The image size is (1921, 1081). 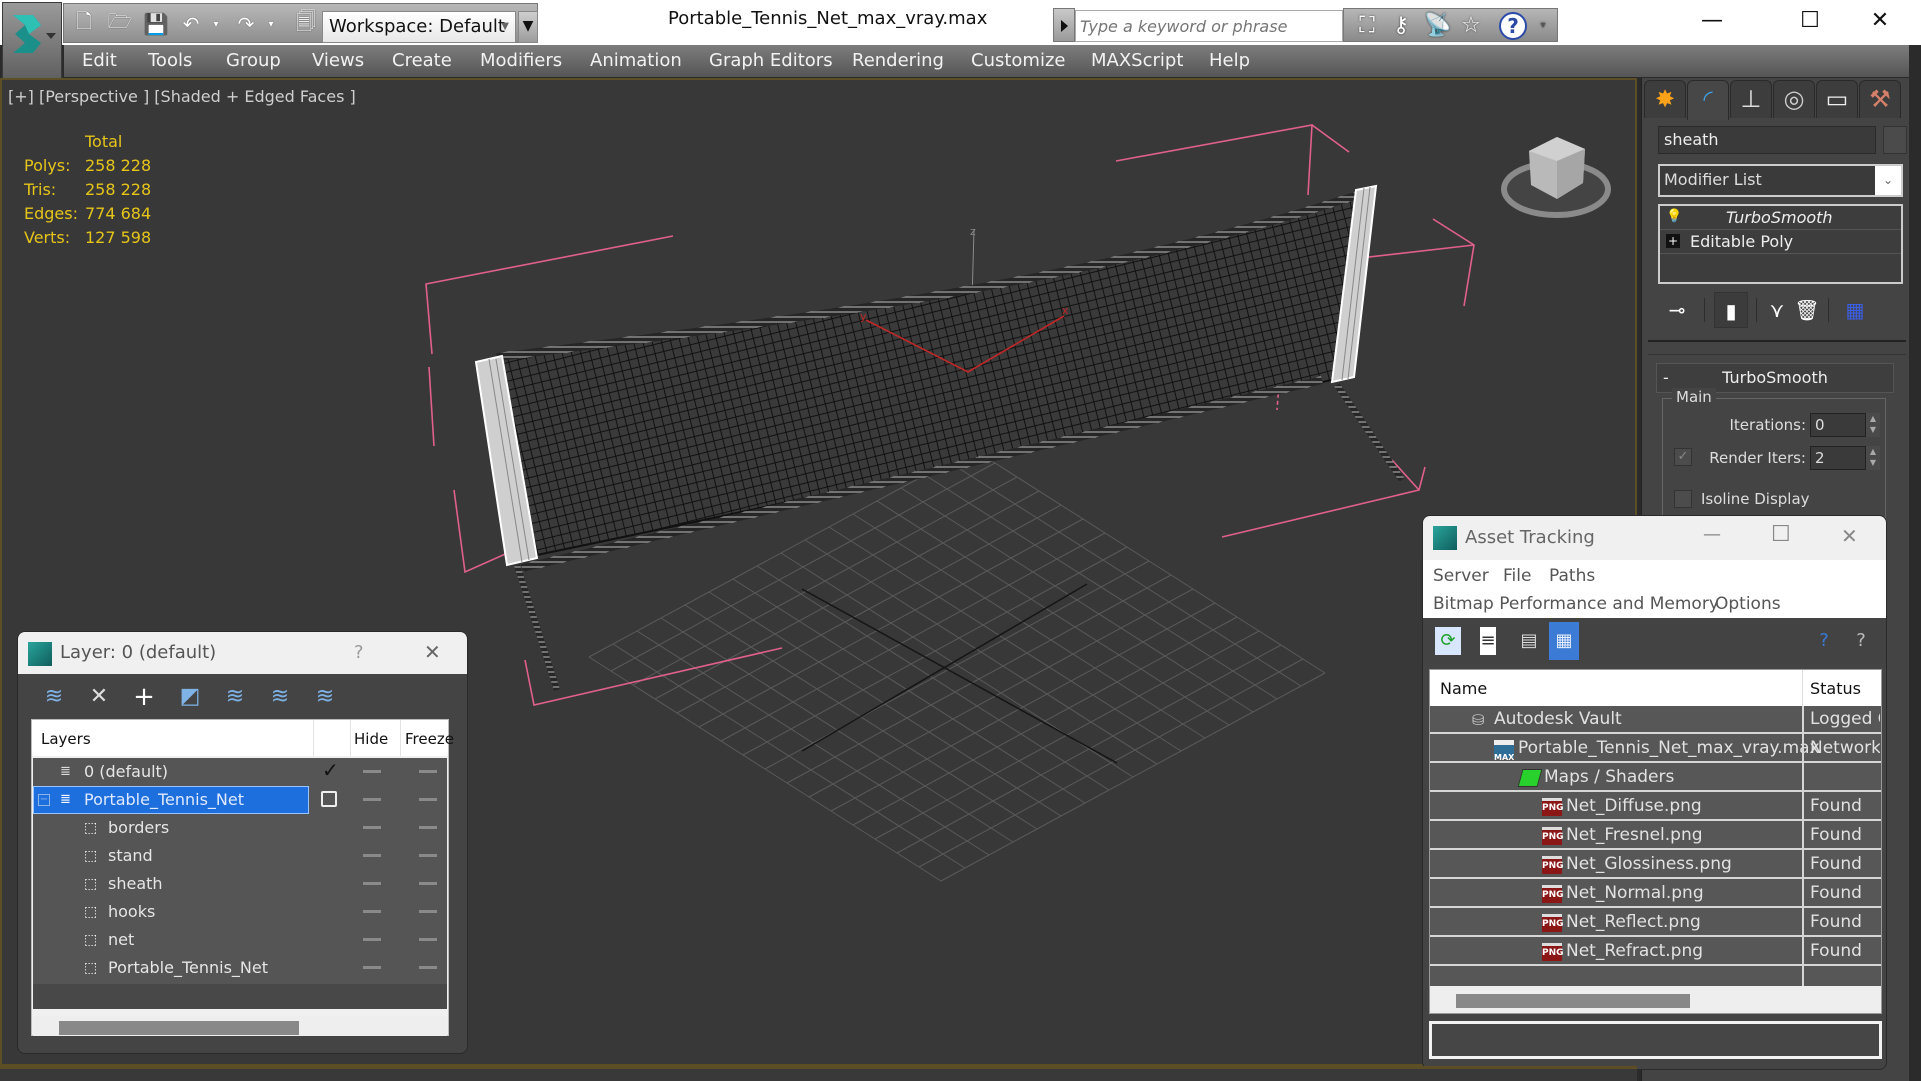 I want to click on iterations-spinner-arrows: ▲ ▼, so click(x=1873, y=425).